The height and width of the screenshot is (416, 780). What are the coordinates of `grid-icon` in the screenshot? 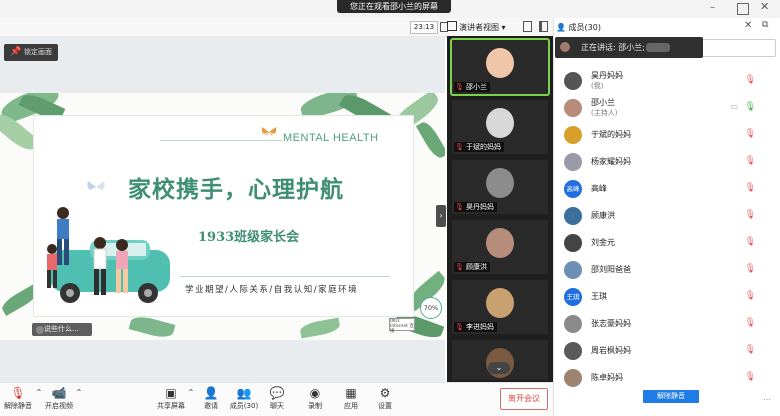 It's located at (452, 26).